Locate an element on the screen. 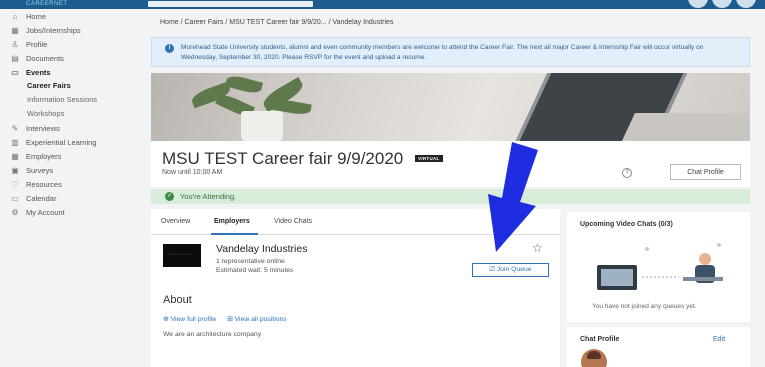 Image resolution: width=765 pixels, height=367 pixels. sidebar-item-surveys: ▣ Surveys is located at coordinates (31, 170).